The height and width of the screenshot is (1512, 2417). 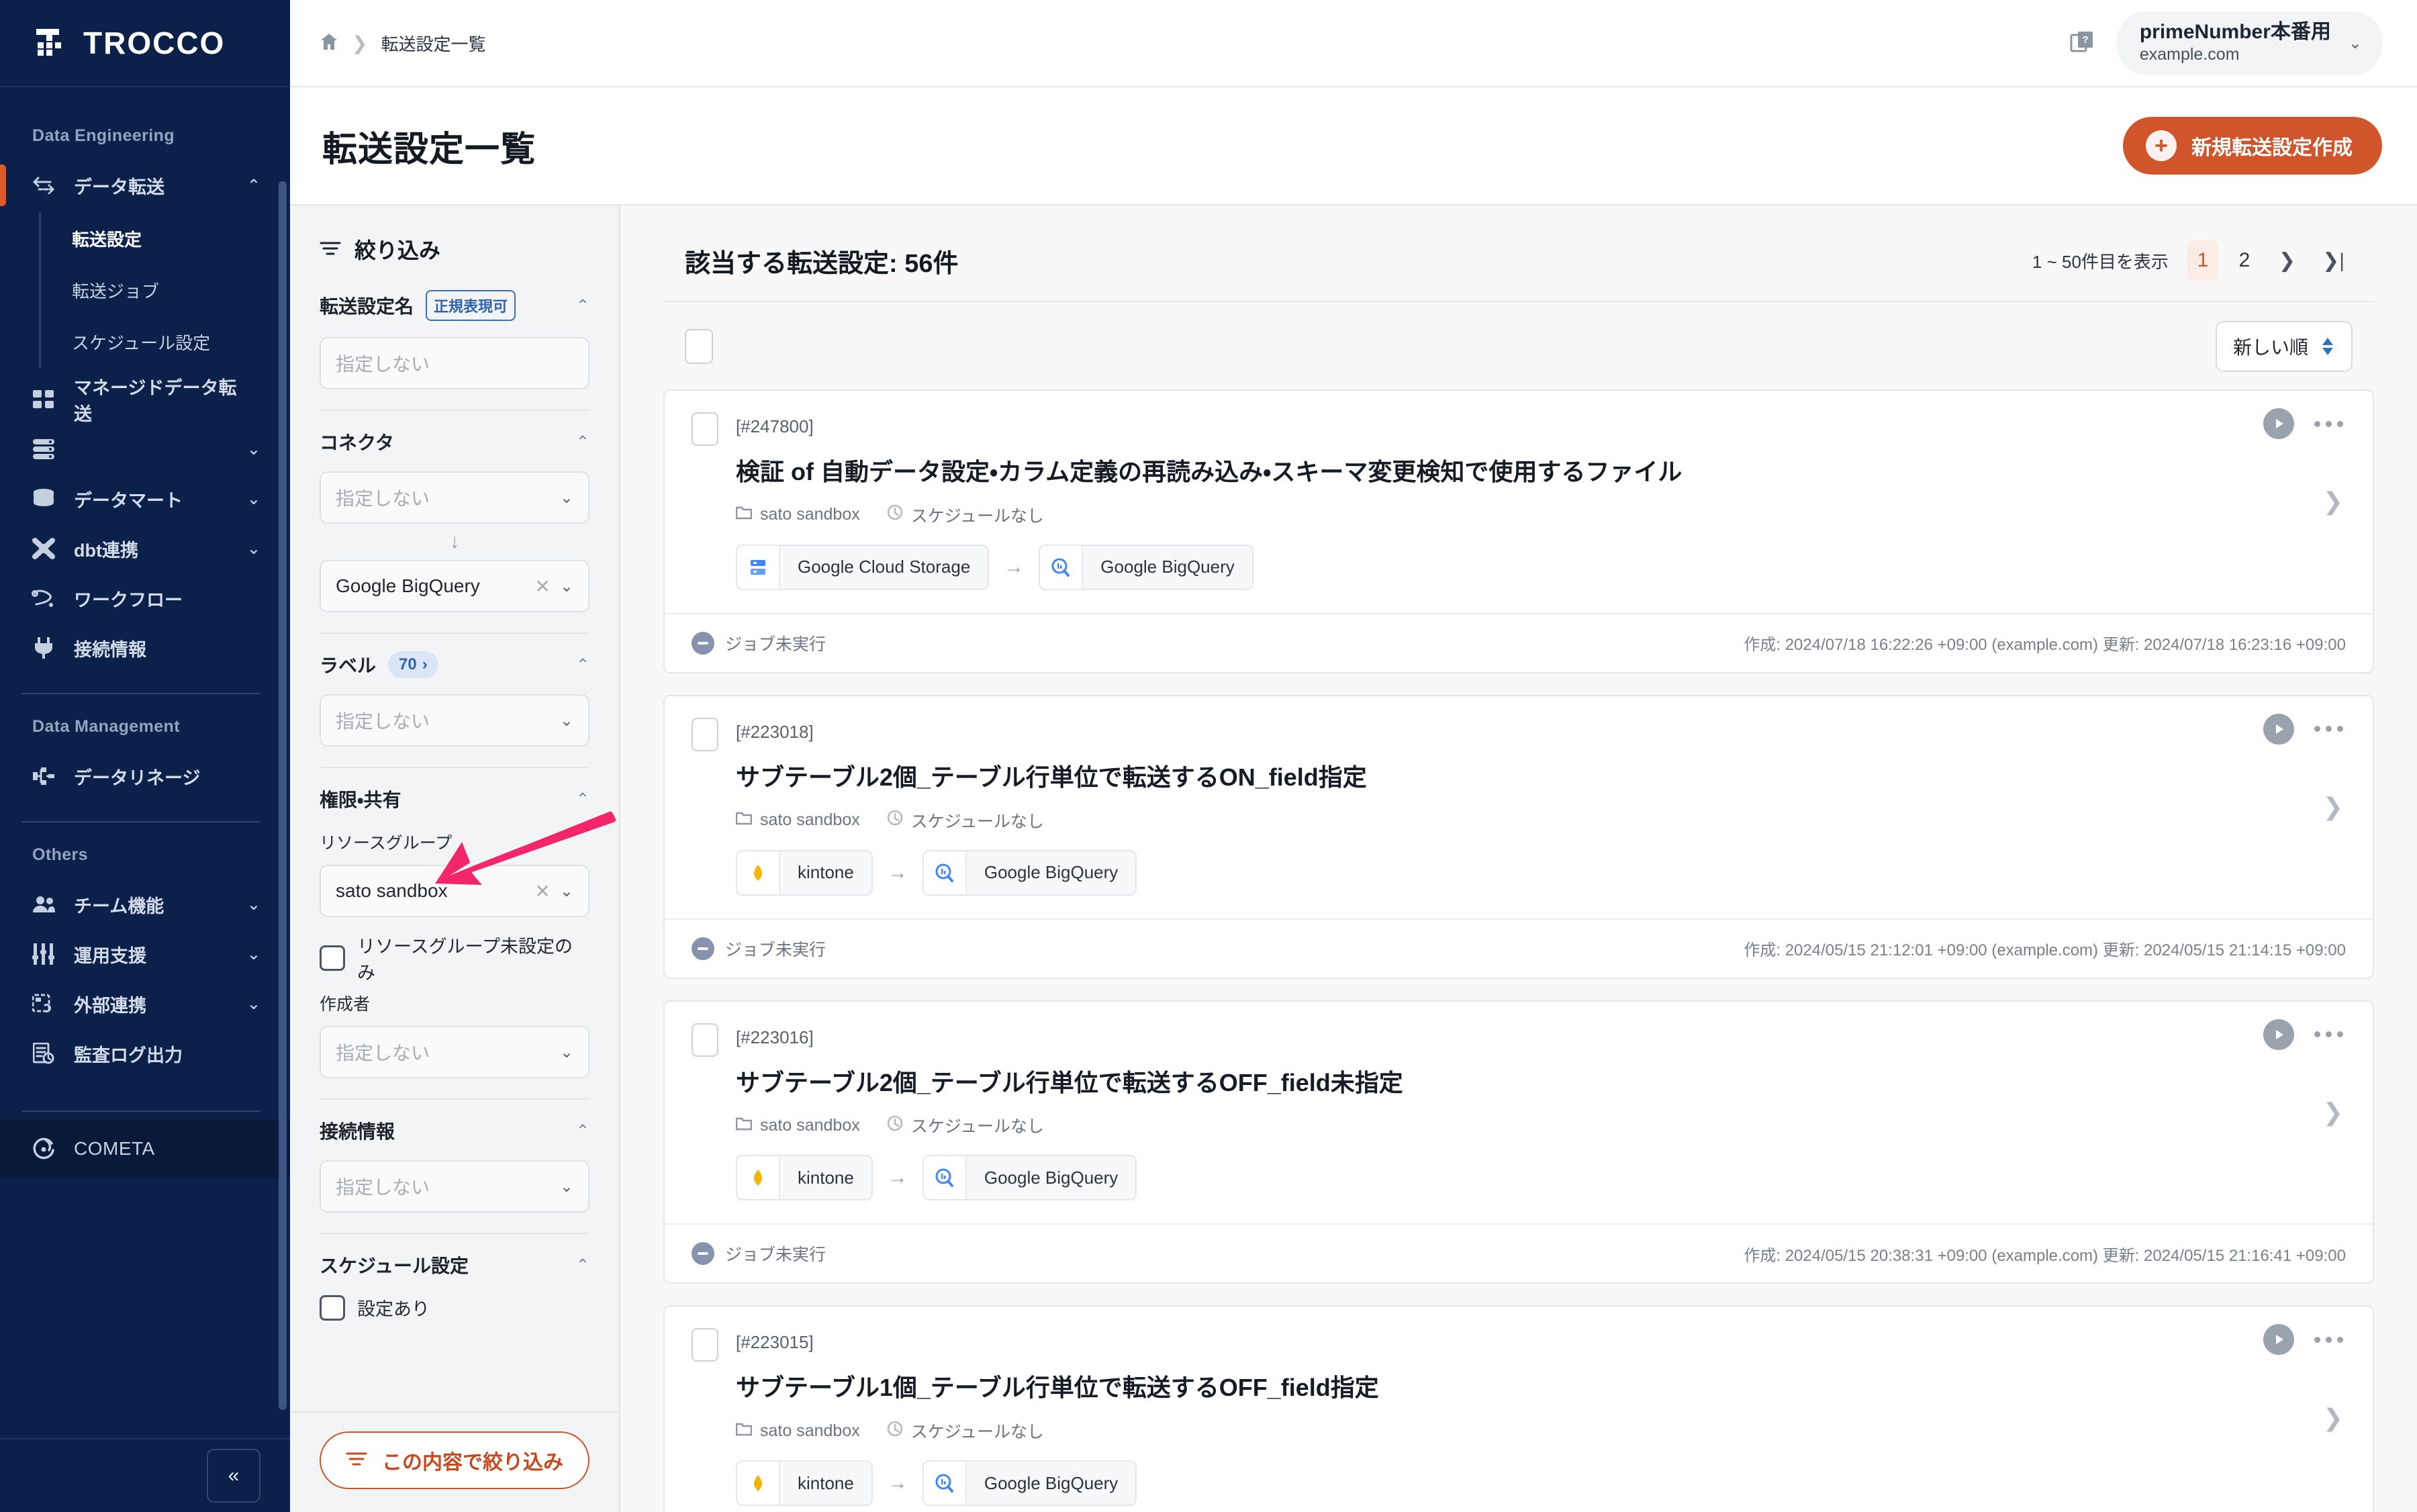 What do you see at coordinates (44, 499) in the screenshot?
I see `database-icon` at bounding box center [44, 499].